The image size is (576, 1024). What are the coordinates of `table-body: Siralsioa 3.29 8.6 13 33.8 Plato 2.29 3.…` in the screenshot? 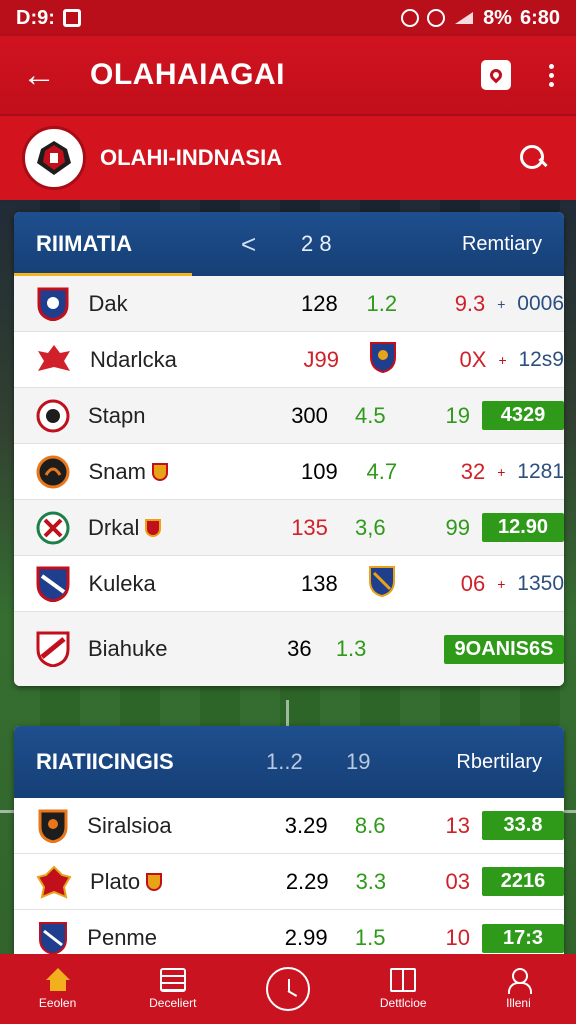 It's located at (289, 876).